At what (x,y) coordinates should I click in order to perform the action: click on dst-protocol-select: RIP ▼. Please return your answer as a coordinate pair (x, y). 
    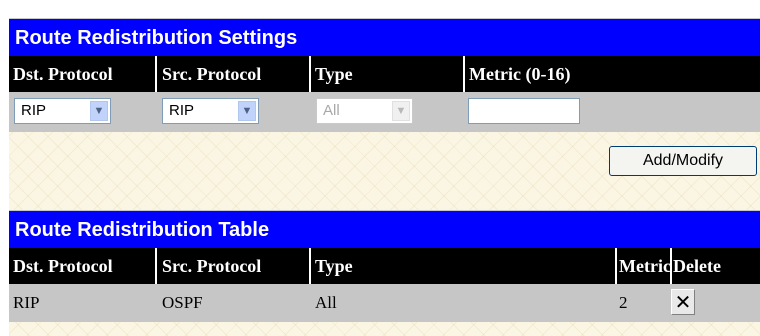
    Looking at the image, I should click on (62, 111).